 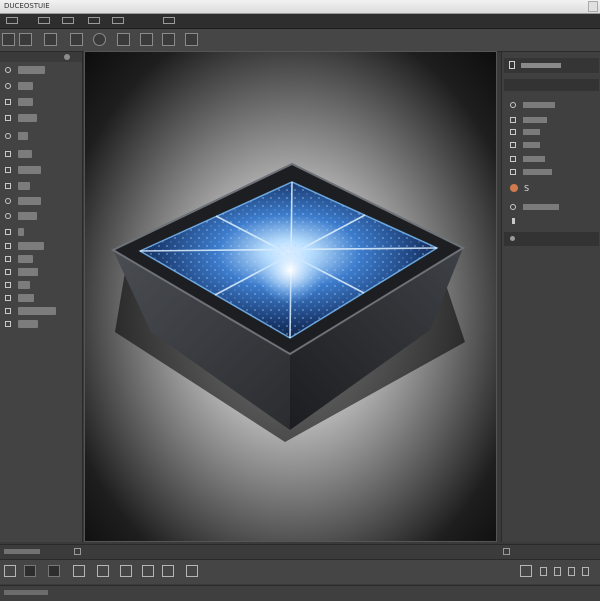 I want to click on transform-tool-icon, so click(x=50, y=39).